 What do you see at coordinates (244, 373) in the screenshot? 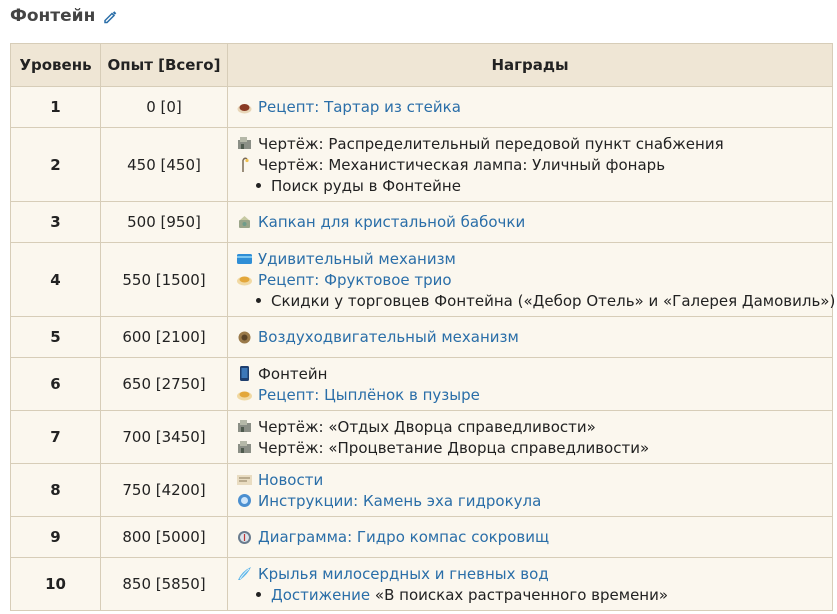
I see `namecard-icon` at bounding box center [244, 373].